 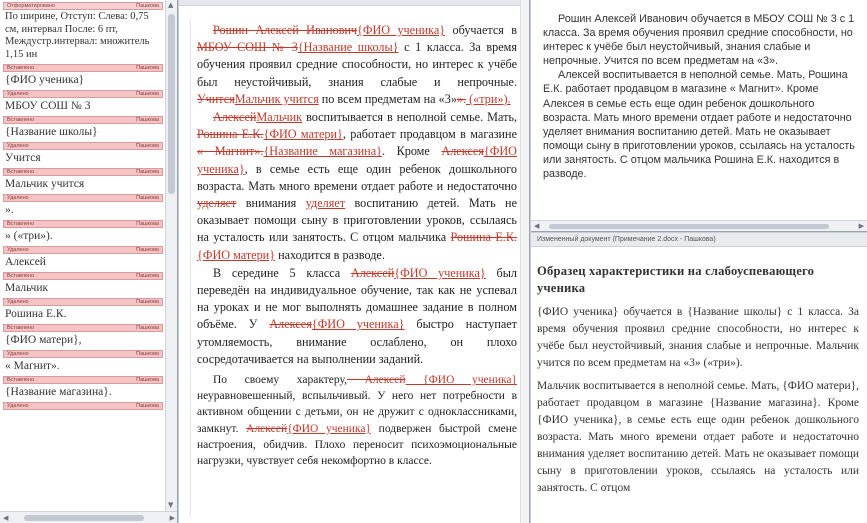 I want to click on revisions-vertical-scrollbar: ▲ ▼, so click(x=171, y=255).